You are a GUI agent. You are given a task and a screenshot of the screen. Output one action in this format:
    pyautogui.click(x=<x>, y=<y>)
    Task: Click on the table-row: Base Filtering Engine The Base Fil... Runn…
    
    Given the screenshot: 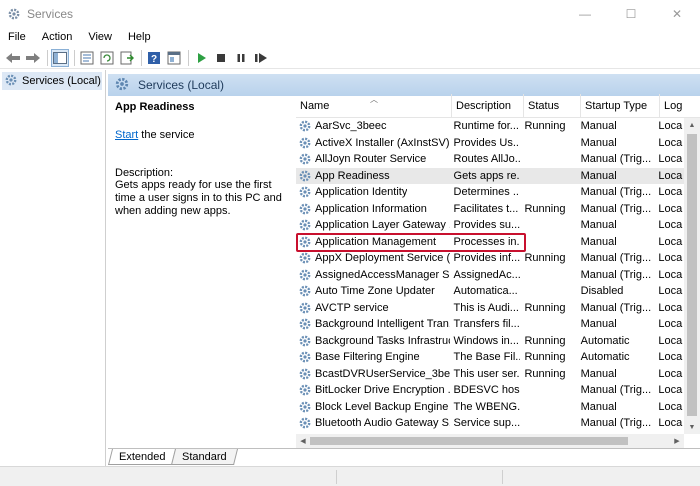 What is the action you would take?
    pyautogui.click(x=490, y=357)
    